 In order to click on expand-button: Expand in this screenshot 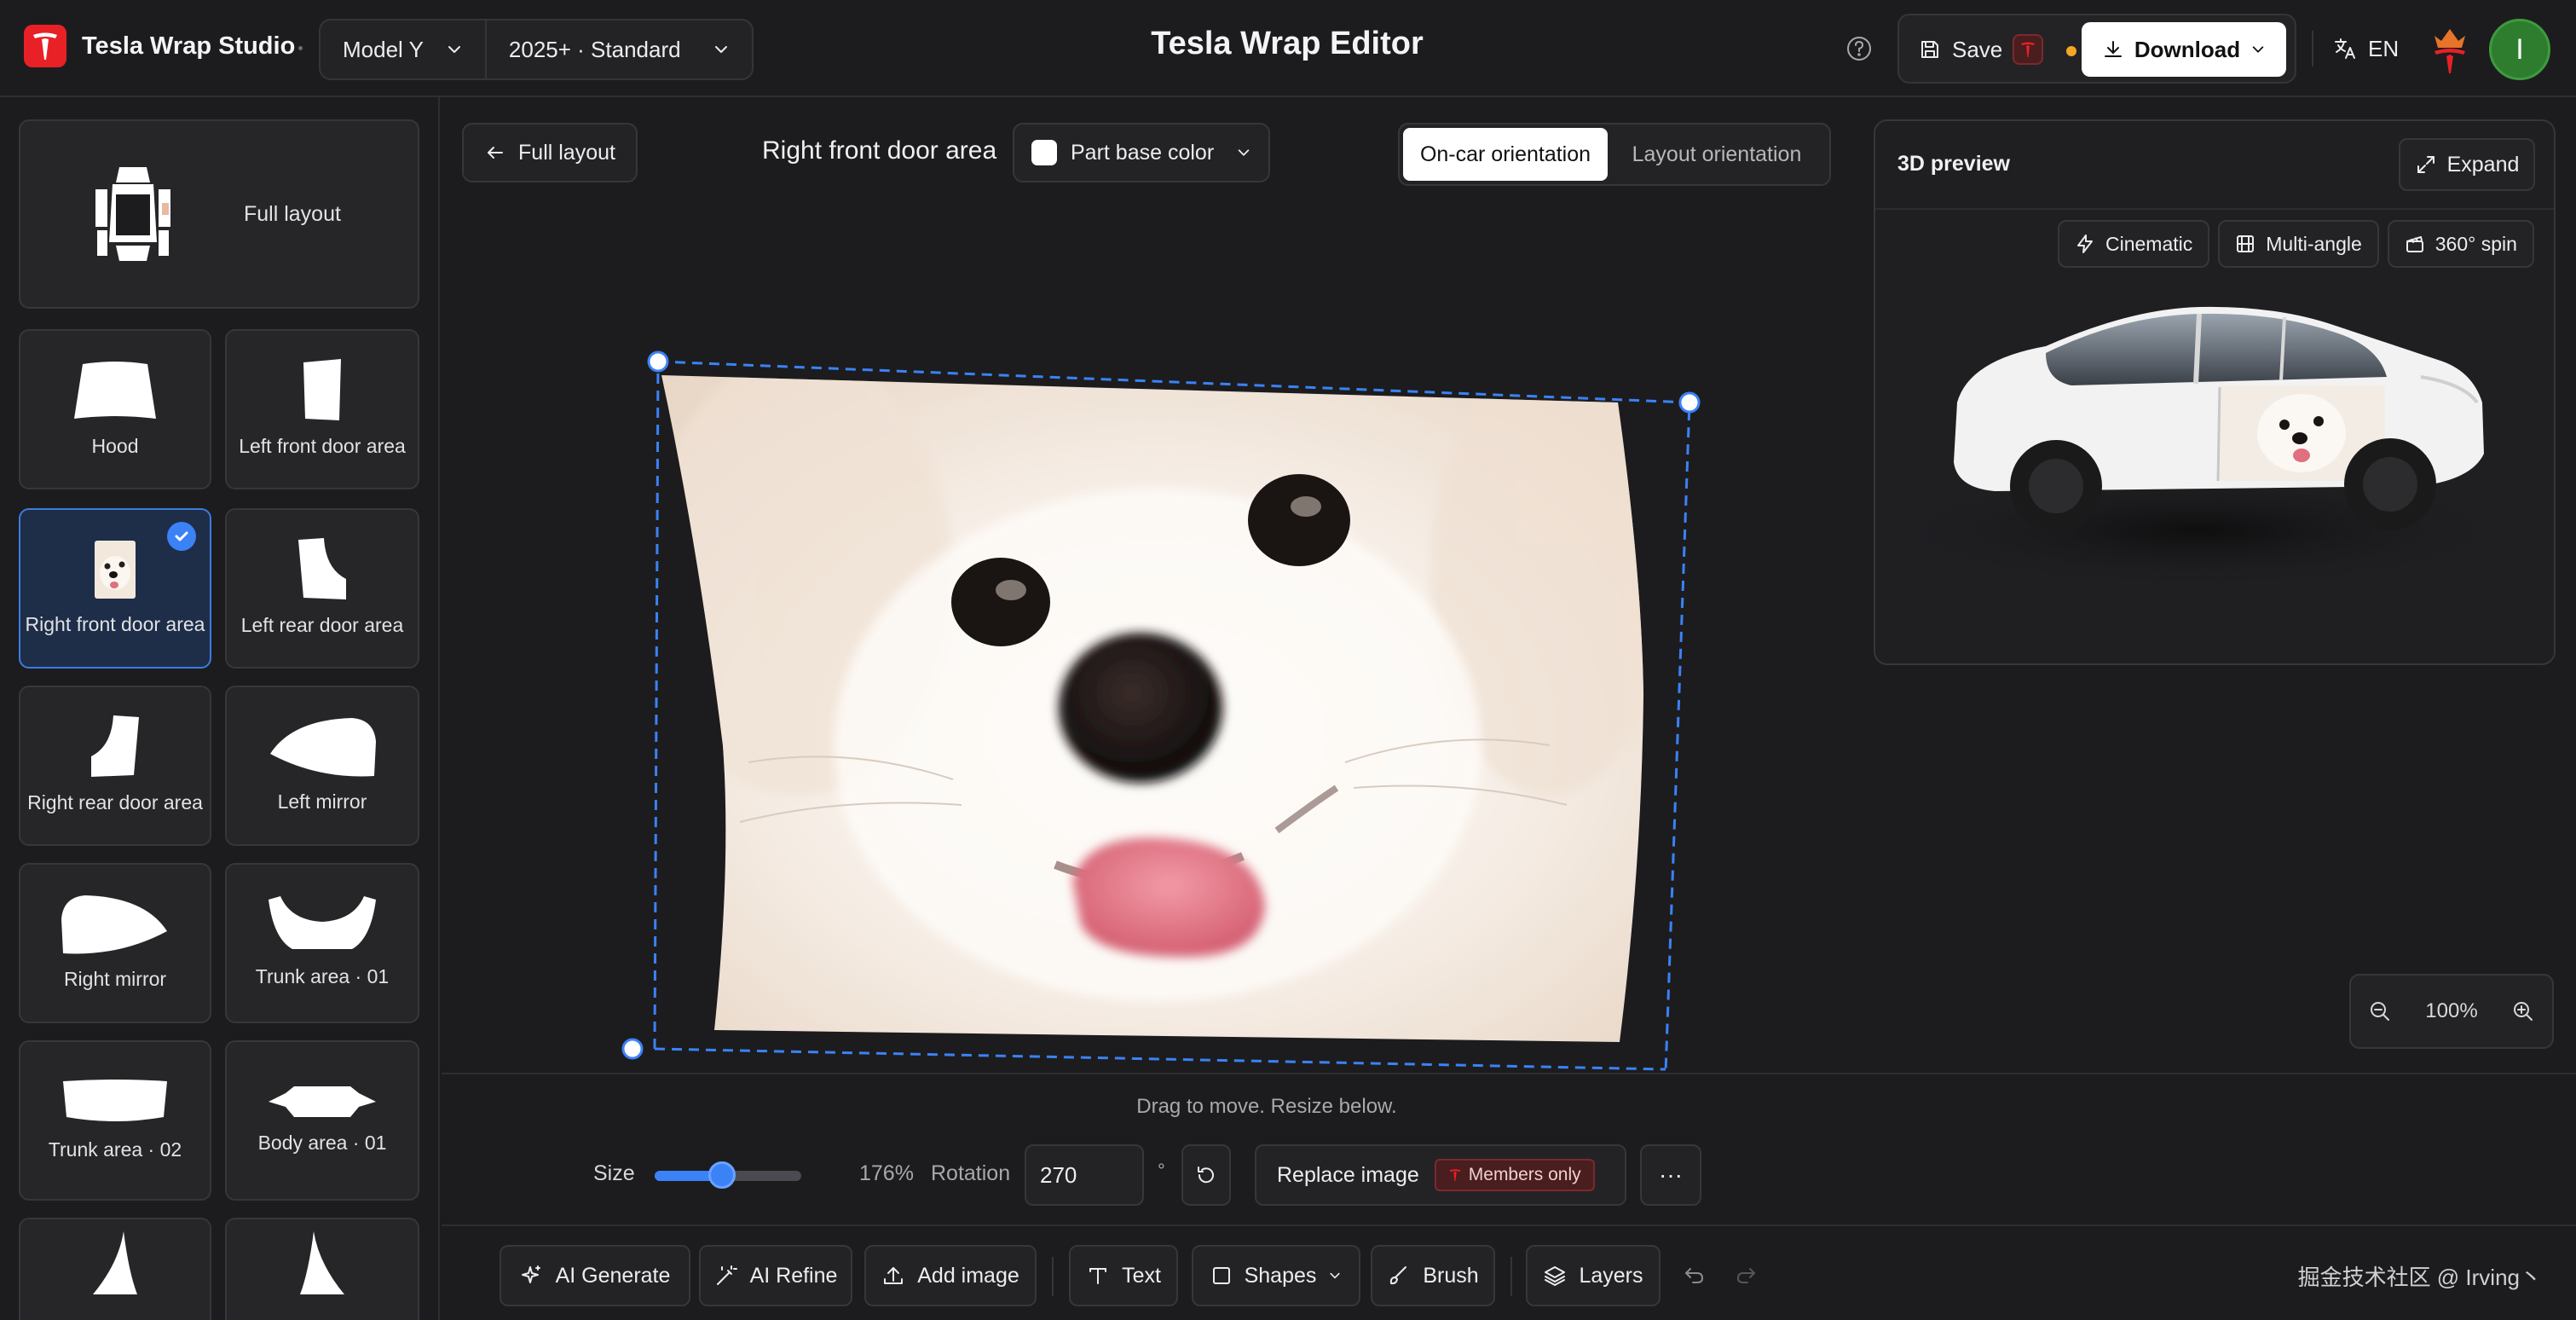, I will do `click(2467, 164)`.